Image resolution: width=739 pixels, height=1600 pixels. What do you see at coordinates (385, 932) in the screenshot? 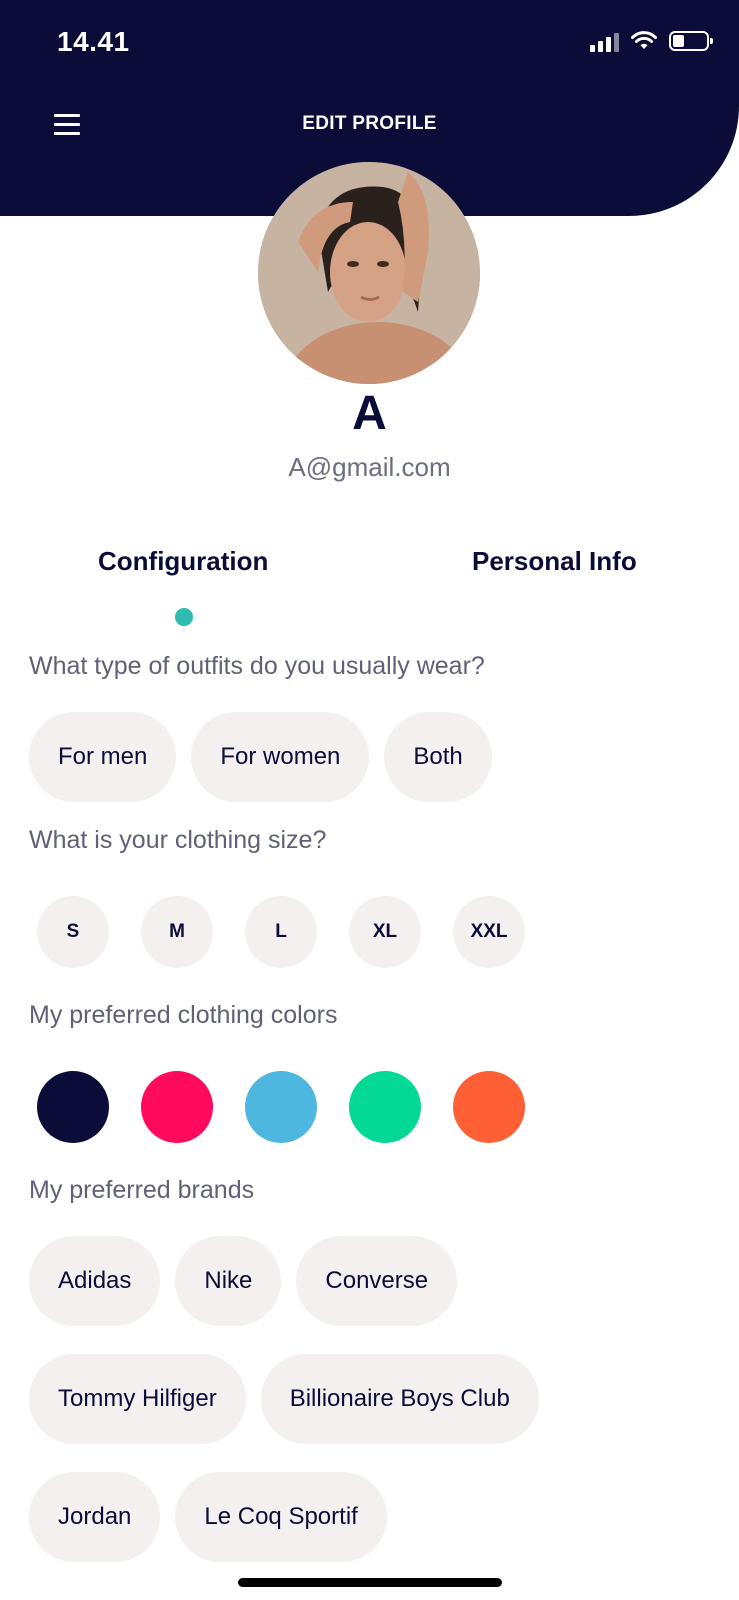
I see `size-option-xl: XL` at bounding box center [385, 932].